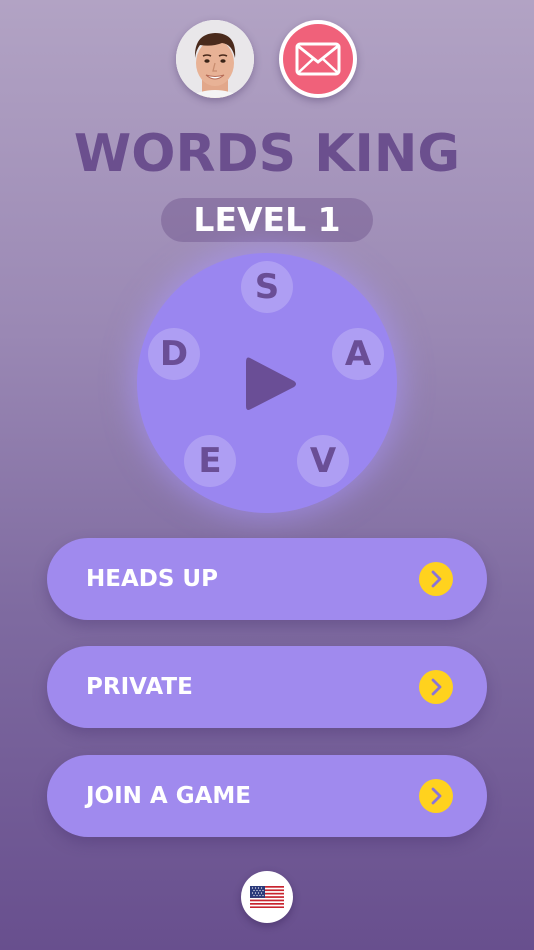  What do you see at coordinates (271, 384) in the screenshot?
I see `play-icon` at bounding box center [271, 384].